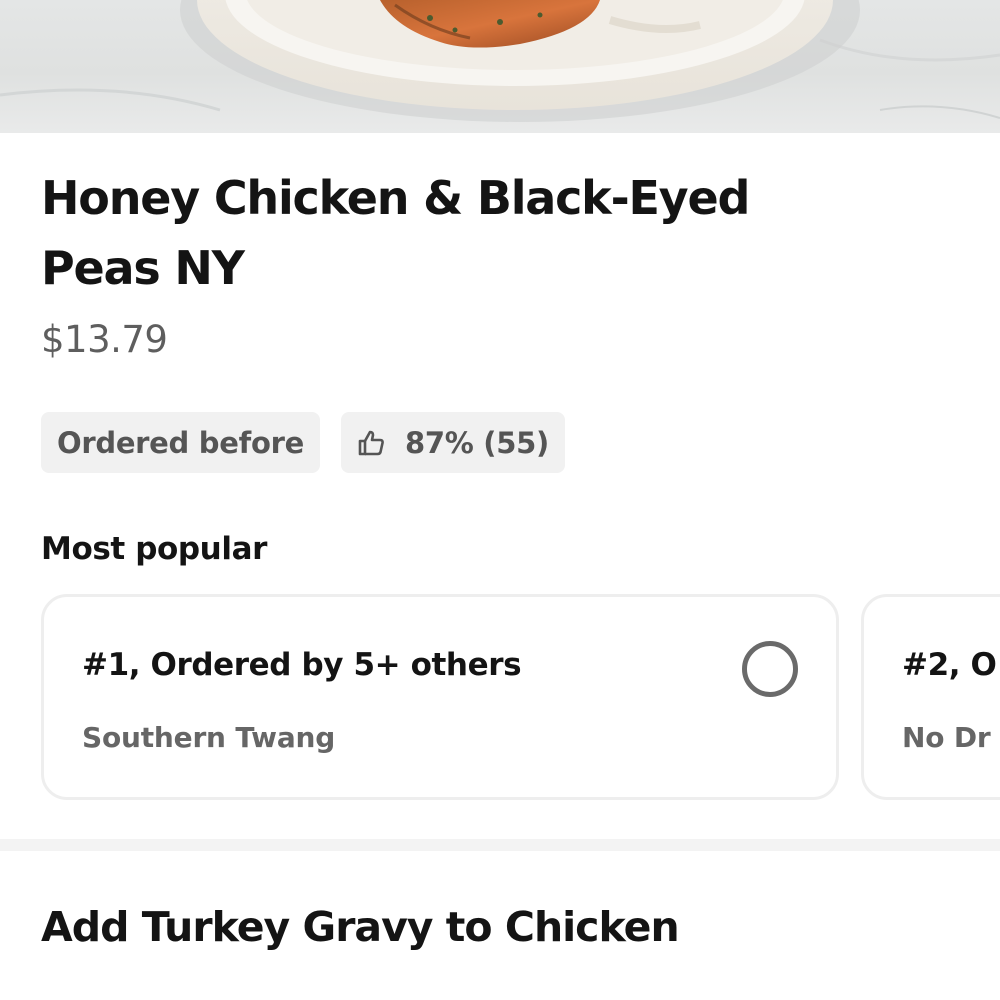  I want to click on radio-button, so click(770, 669).